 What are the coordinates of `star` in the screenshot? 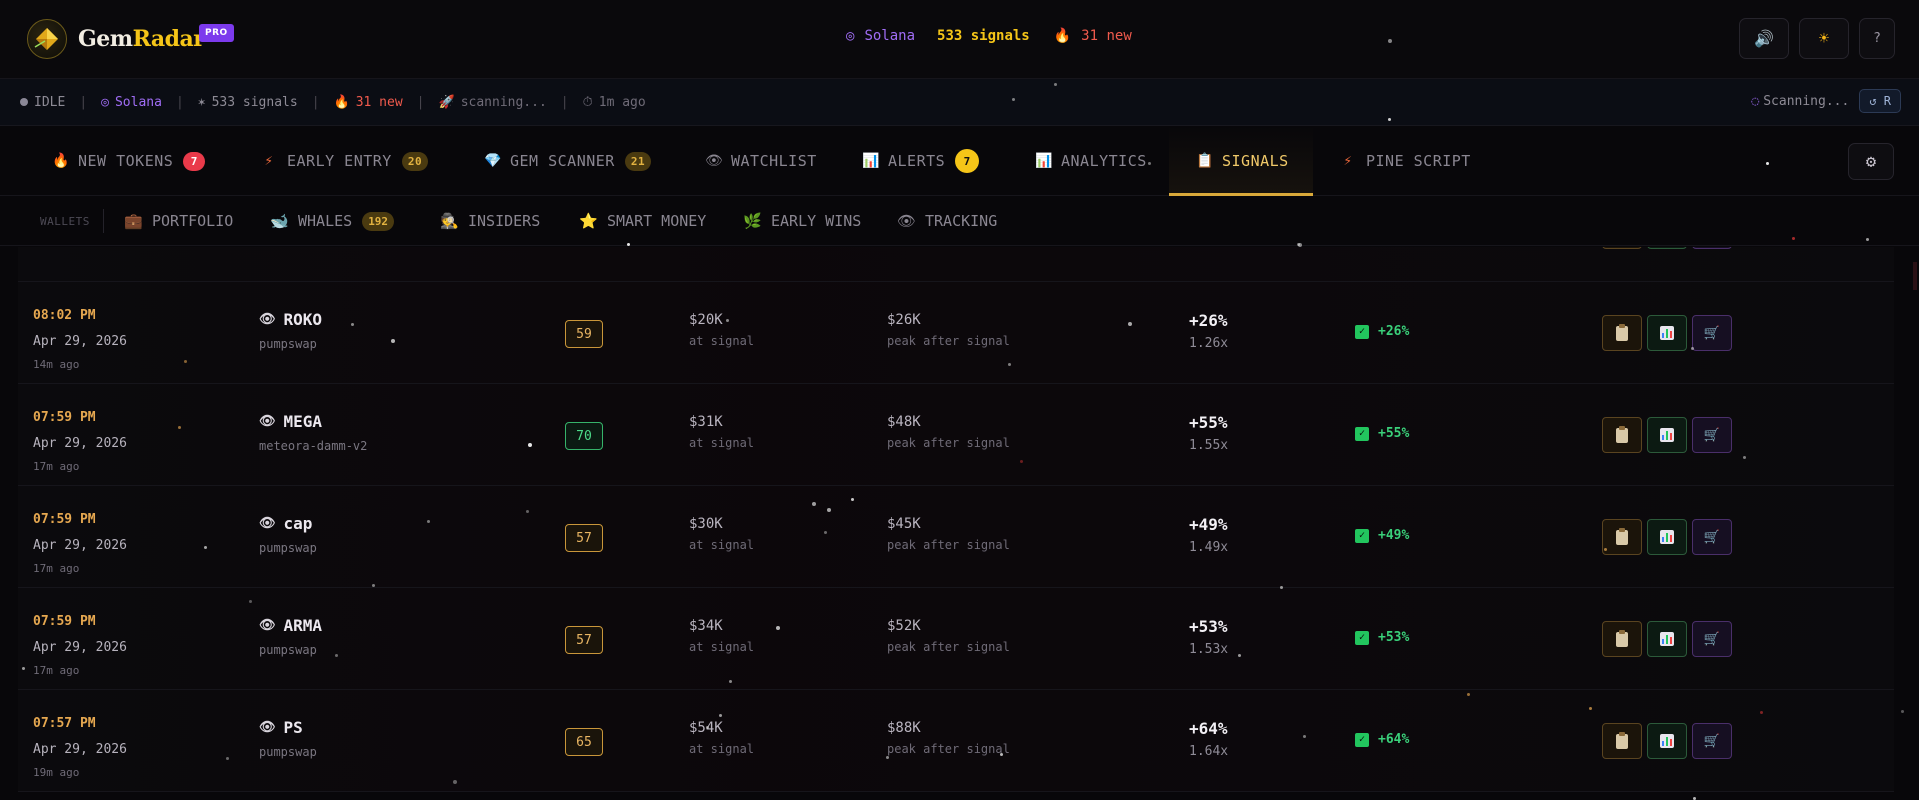 It's located at (1902, 711).